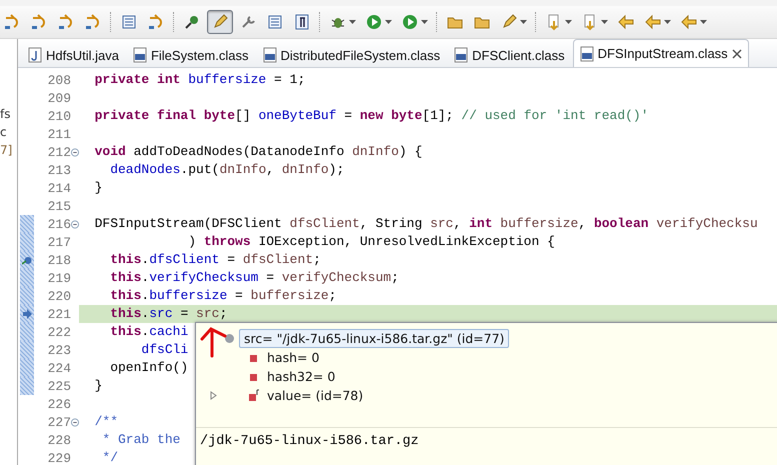 This screenshot has width=777, height=465. I want to click on close-icon, so click(737, 53).